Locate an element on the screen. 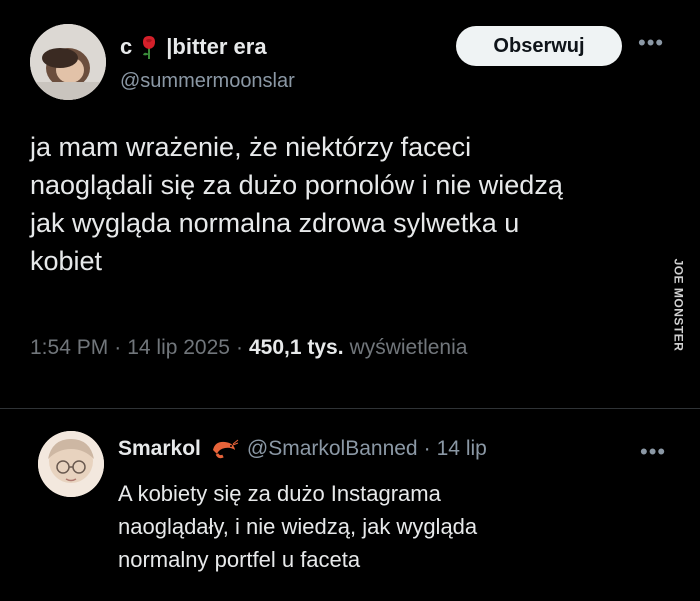  display-name-prefix: c is located at coordinates (126, 46).